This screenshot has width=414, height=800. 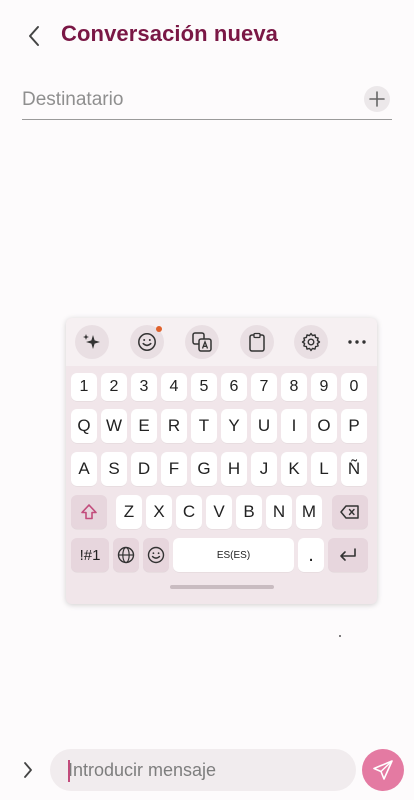 What do you see at coordinates (90, 555) in the screenshot?
I see `symbols-key: !#1` at bounding box center [90, 555].